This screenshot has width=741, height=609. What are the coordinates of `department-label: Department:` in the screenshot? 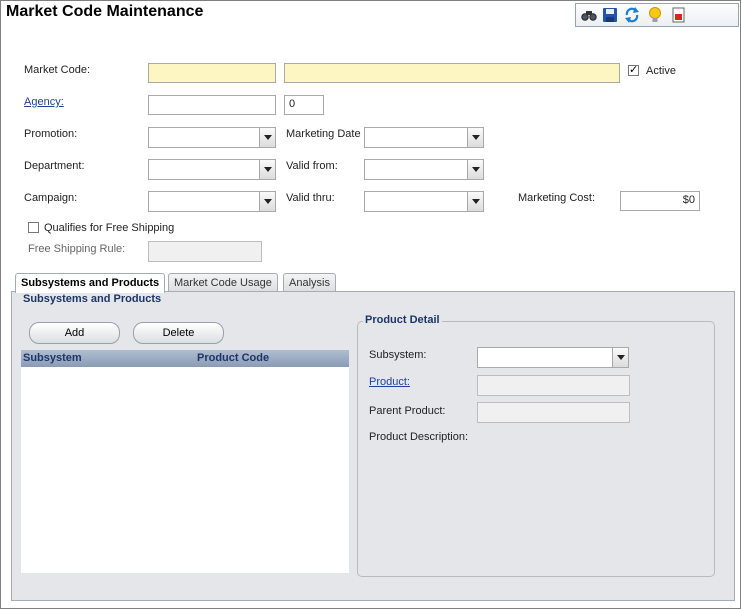 It's located at (54, 166).